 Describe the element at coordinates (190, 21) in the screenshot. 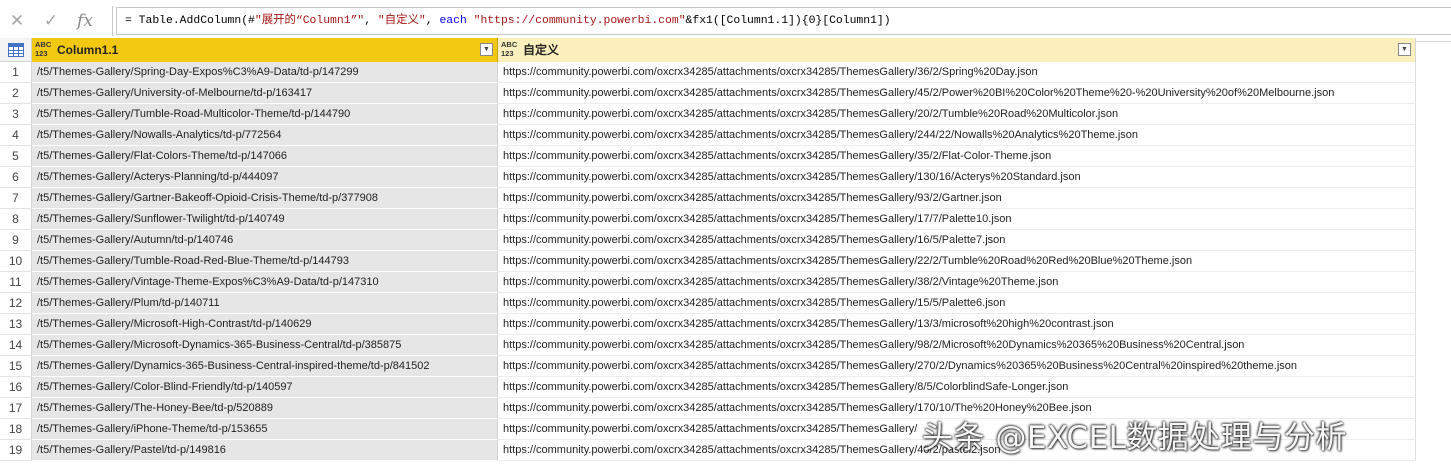

I see `formula-token: = Table.AddColumn(#` at that location.